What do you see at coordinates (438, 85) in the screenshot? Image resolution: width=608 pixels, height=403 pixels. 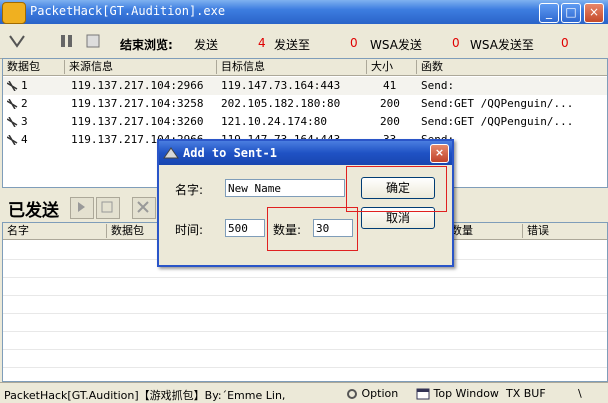 I see `row-function: Send:` at bounding box center [438, 85].